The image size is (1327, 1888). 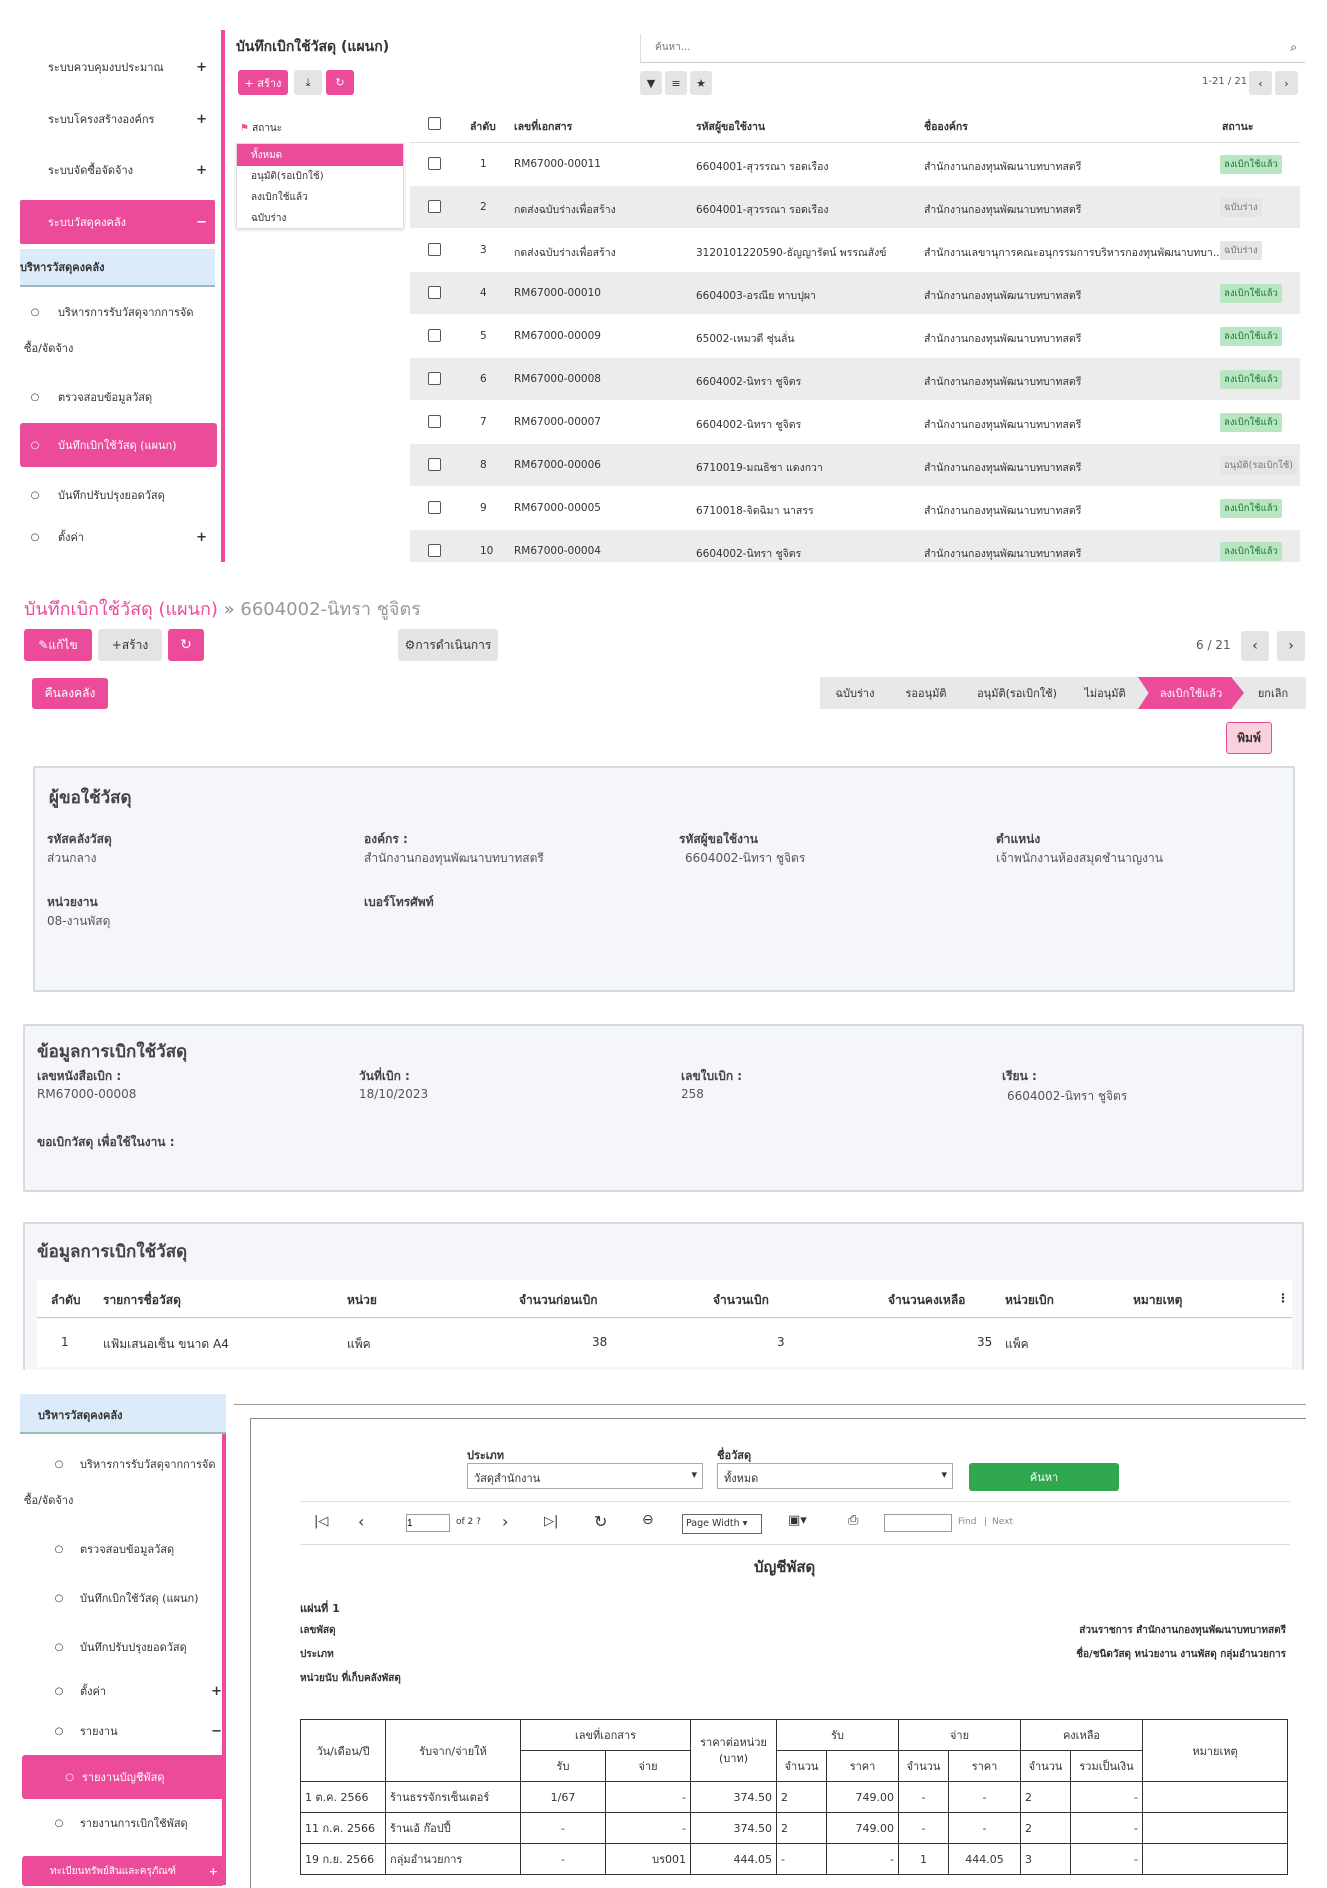 What do you see at coordinates (505, 1521) in the screenshot?
I see `next-page-icon: ›` at bounding box center [505, 1521].